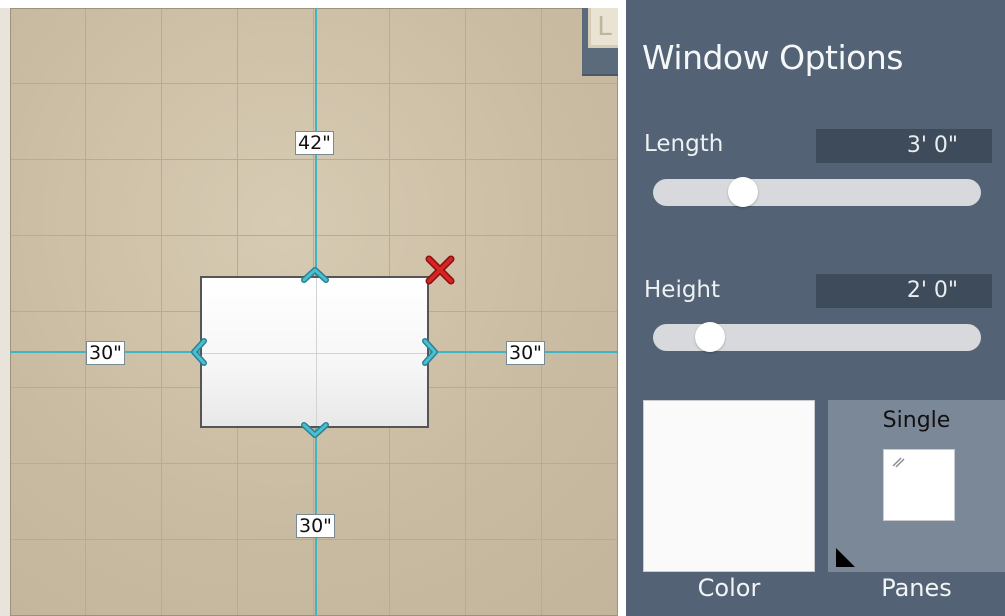 The height and width of the screenshot is (616, 1005). I want to click on height-value-field: 2' 0", so click(904, 291).